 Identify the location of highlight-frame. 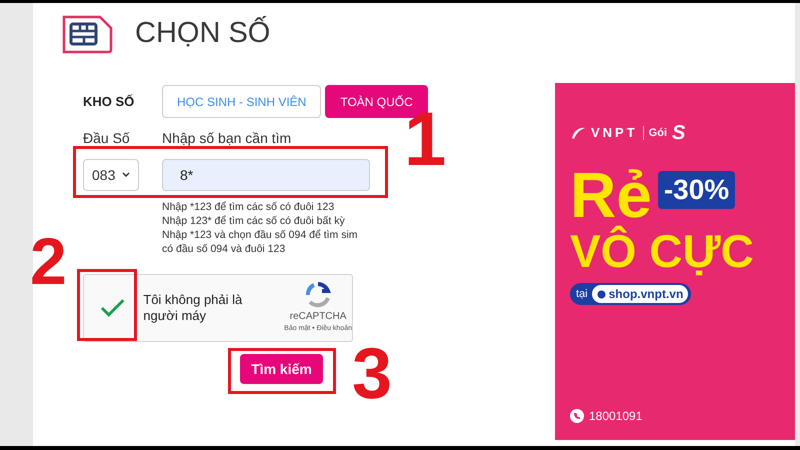
(107, 305).